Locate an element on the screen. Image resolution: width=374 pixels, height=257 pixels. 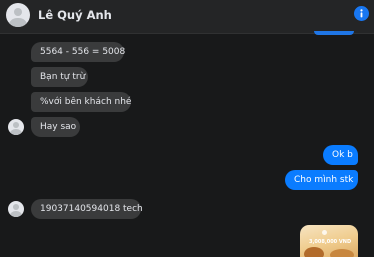
message-bubble: Ok b is located at coordinates (340, 155).